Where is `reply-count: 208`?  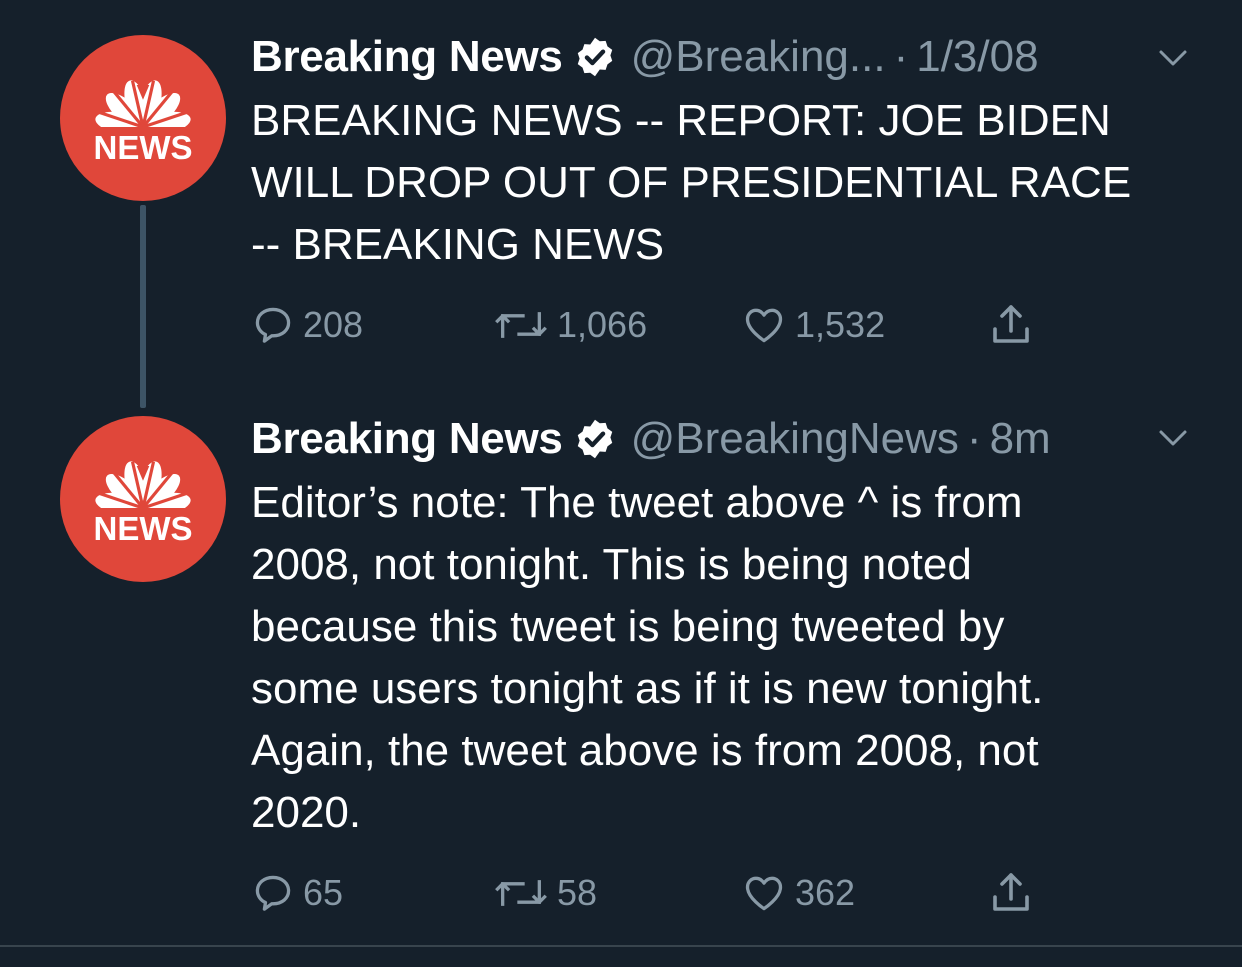
reply-count: 208 is located at coordinates (333, 324).